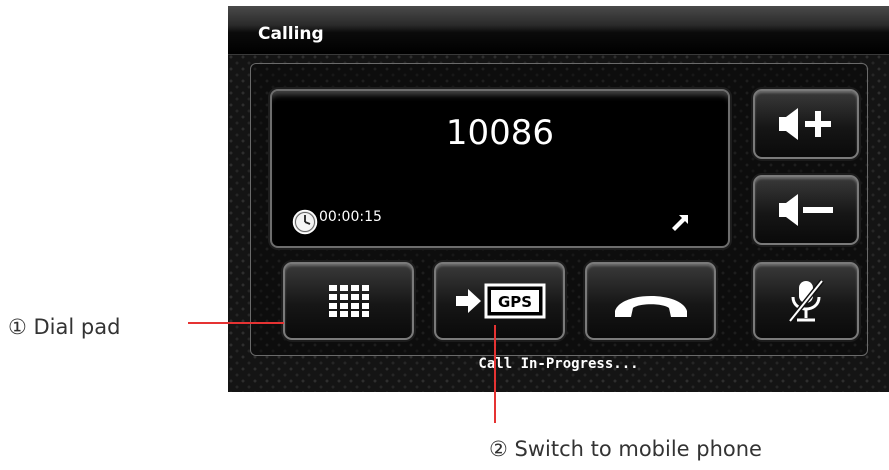  I want to click on arrow-gps-icon: GPS, so click(500, 301).